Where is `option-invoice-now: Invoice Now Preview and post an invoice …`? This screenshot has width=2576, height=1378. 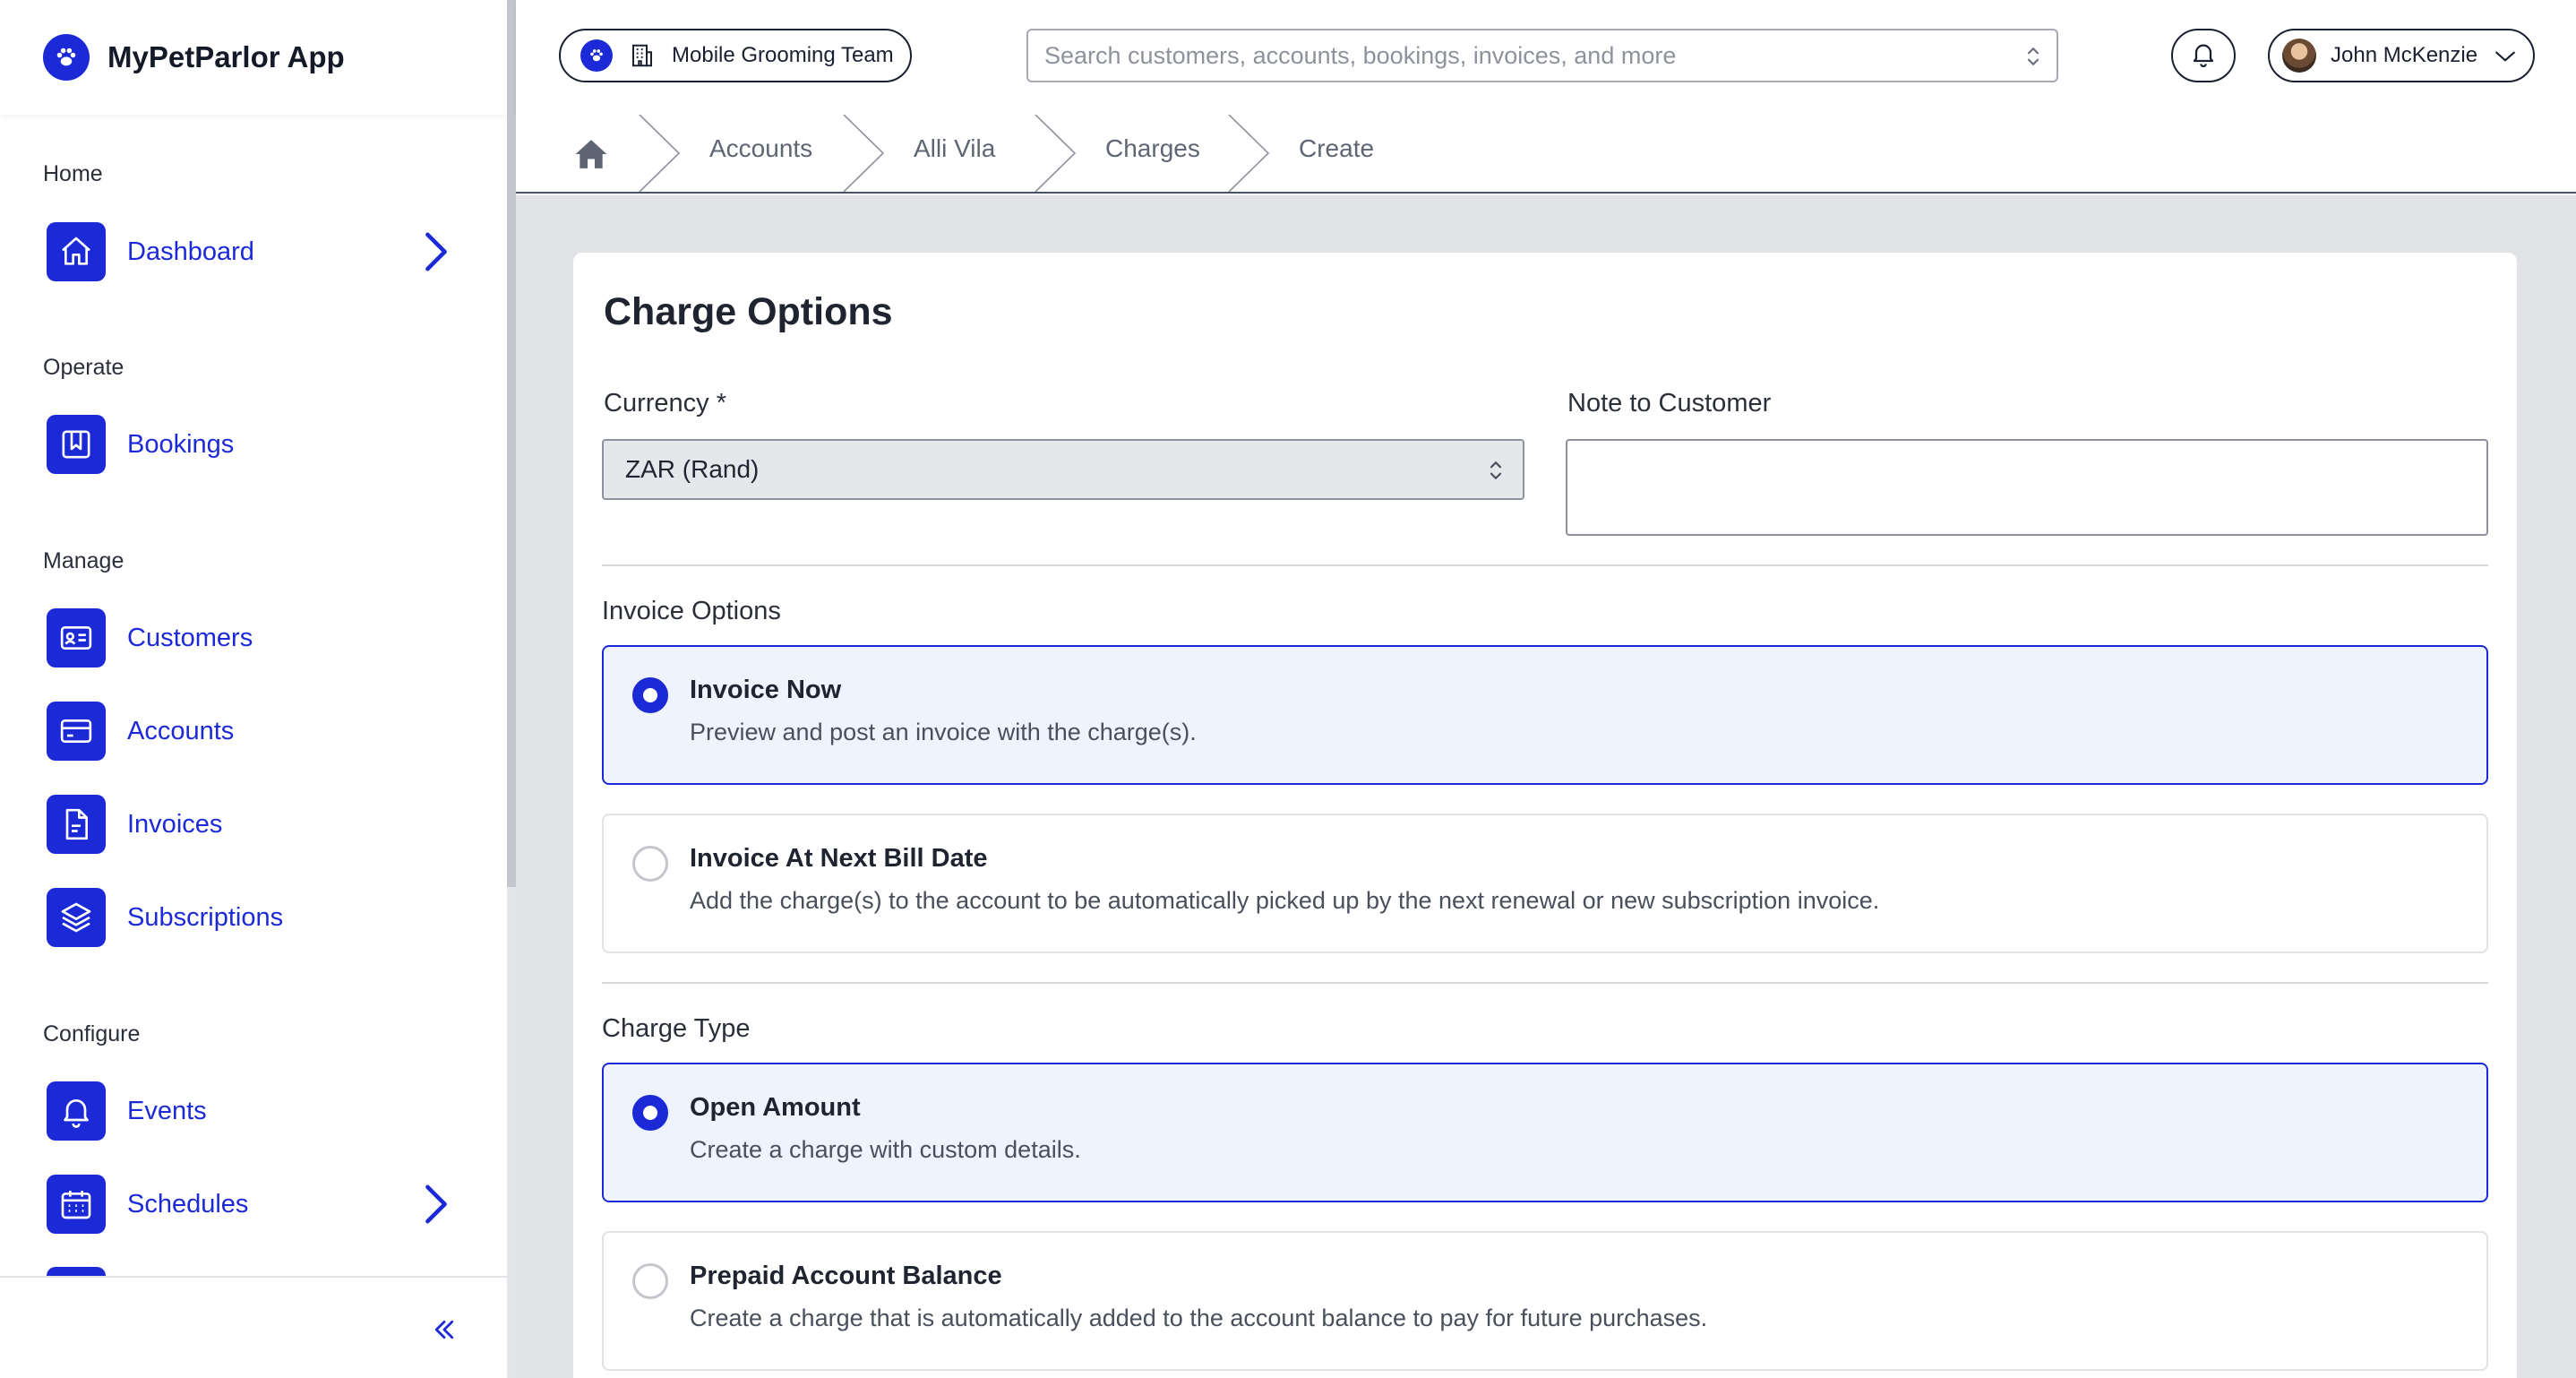 option-invoice-now: Invoice Now Preview and post an invoice … is located at coordinates (1545, 715).